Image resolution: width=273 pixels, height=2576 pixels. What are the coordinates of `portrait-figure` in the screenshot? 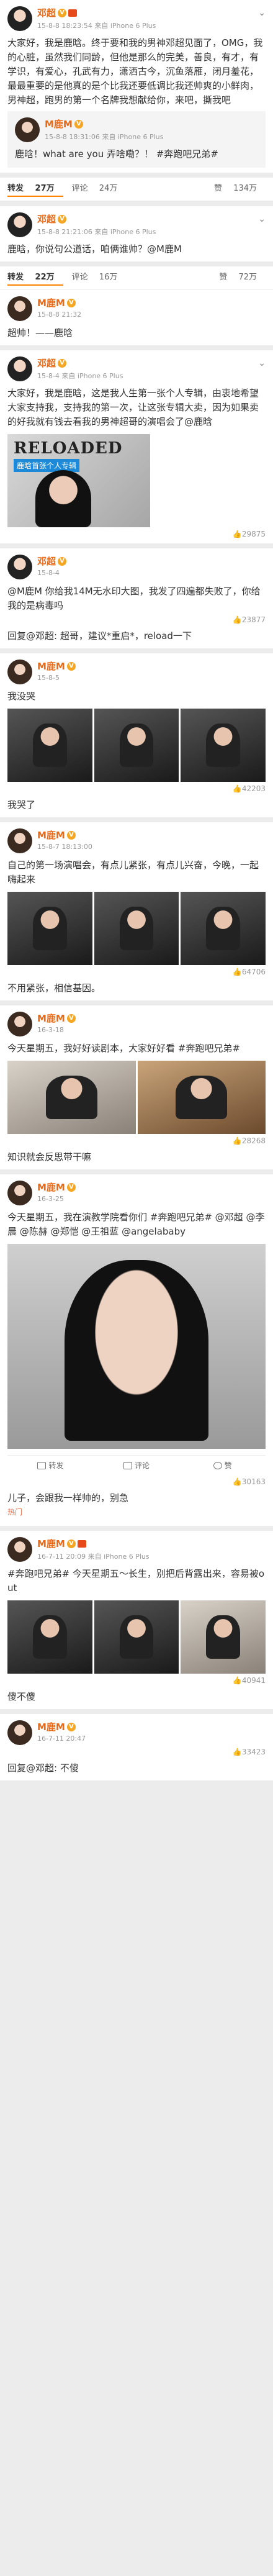 It's located at (63, 498).